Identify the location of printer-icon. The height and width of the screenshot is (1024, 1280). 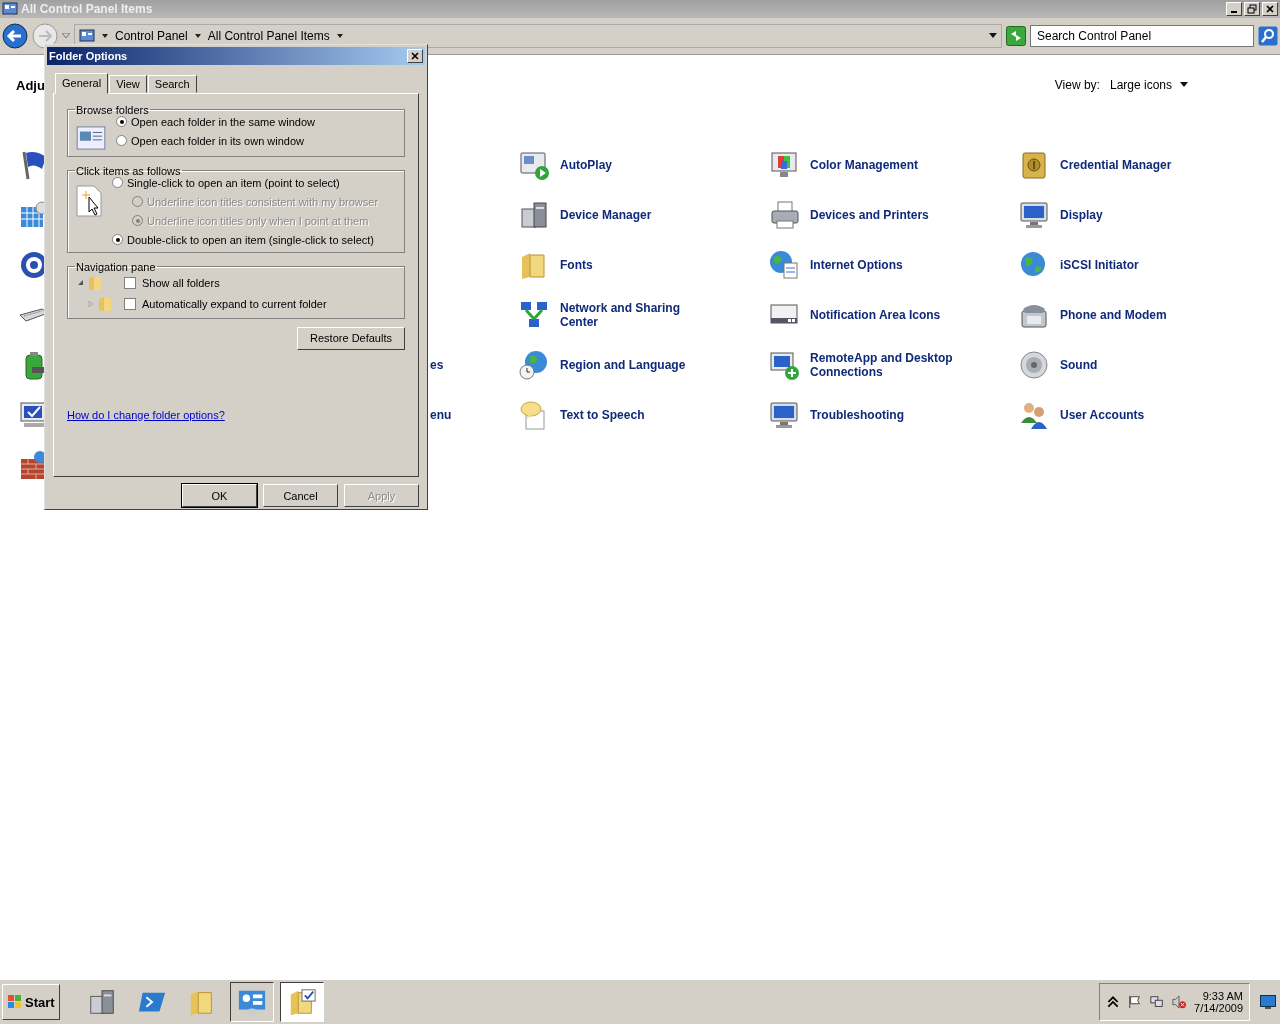
(784, 215).